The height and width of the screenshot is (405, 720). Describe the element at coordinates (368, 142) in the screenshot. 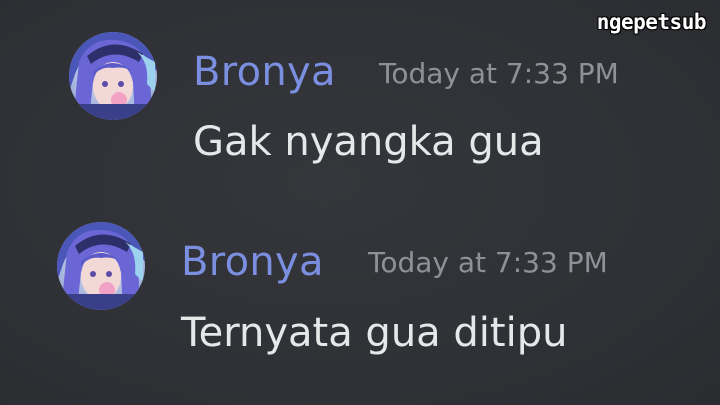

I see `message-text: Gak nyangka gua` at that location.